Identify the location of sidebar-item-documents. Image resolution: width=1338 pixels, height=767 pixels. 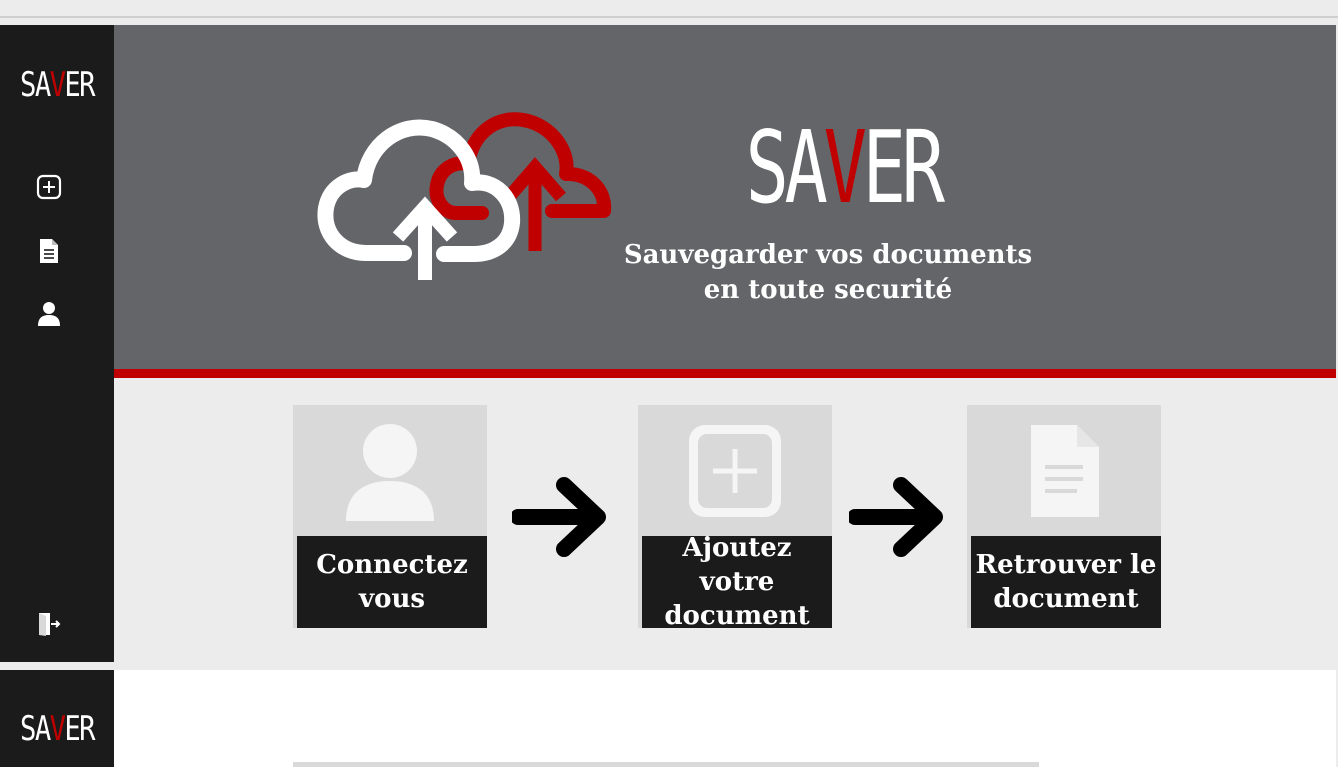
(49, 251).